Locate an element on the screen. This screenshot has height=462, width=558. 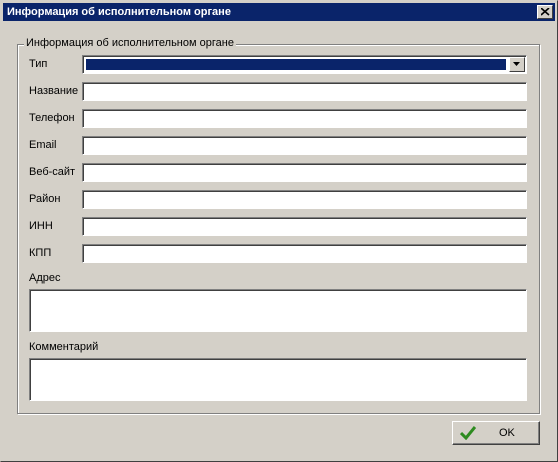
name-input is located at coordinates (304, 91).